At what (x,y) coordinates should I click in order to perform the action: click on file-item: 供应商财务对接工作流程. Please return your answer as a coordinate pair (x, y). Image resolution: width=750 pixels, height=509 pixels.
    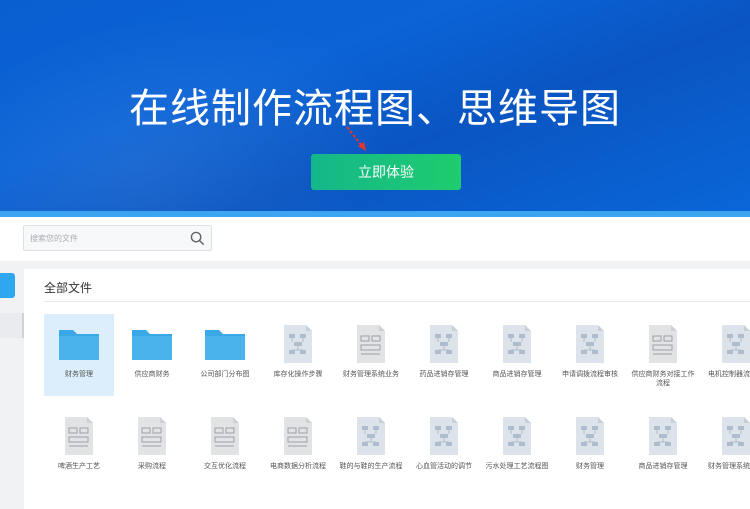
    Looking at the image, I should click on (663, 355).